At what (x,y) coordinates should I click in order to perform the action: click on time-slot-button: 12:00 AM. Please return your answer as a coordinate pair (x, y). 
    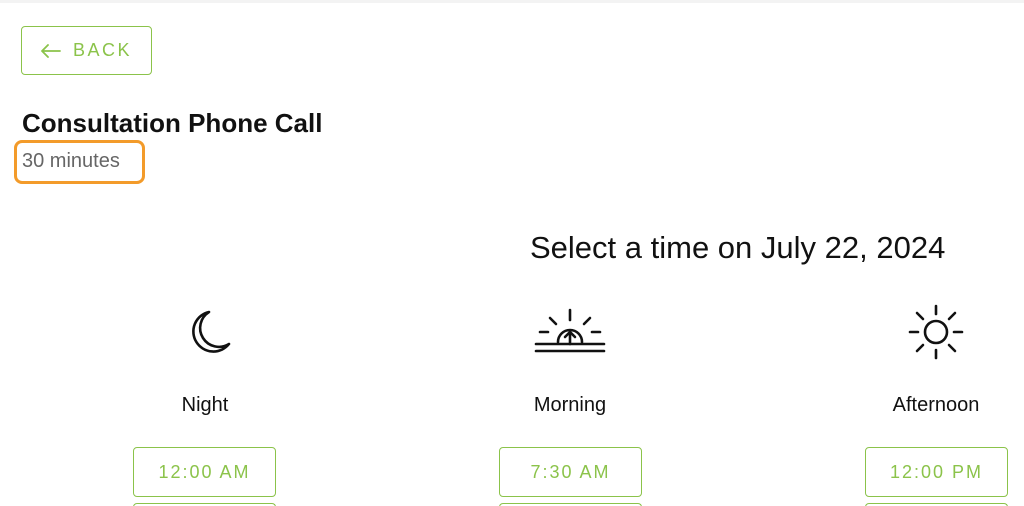
    Looking at the image, I should click on (204, 472).